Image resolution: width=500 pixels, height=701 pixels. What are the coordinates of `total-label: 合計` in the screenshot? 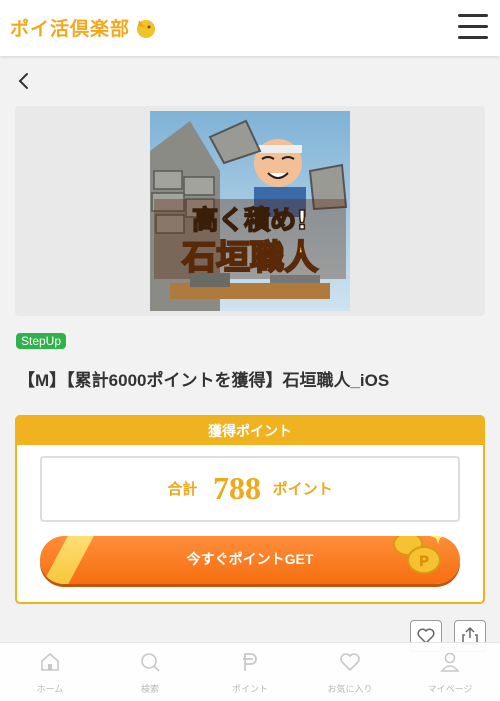 It's located at (182, 489).